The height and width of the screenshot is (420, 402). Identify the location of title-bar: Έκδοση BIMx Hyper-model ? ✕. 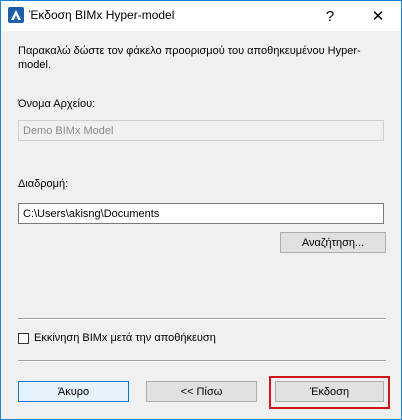
(201, 16).